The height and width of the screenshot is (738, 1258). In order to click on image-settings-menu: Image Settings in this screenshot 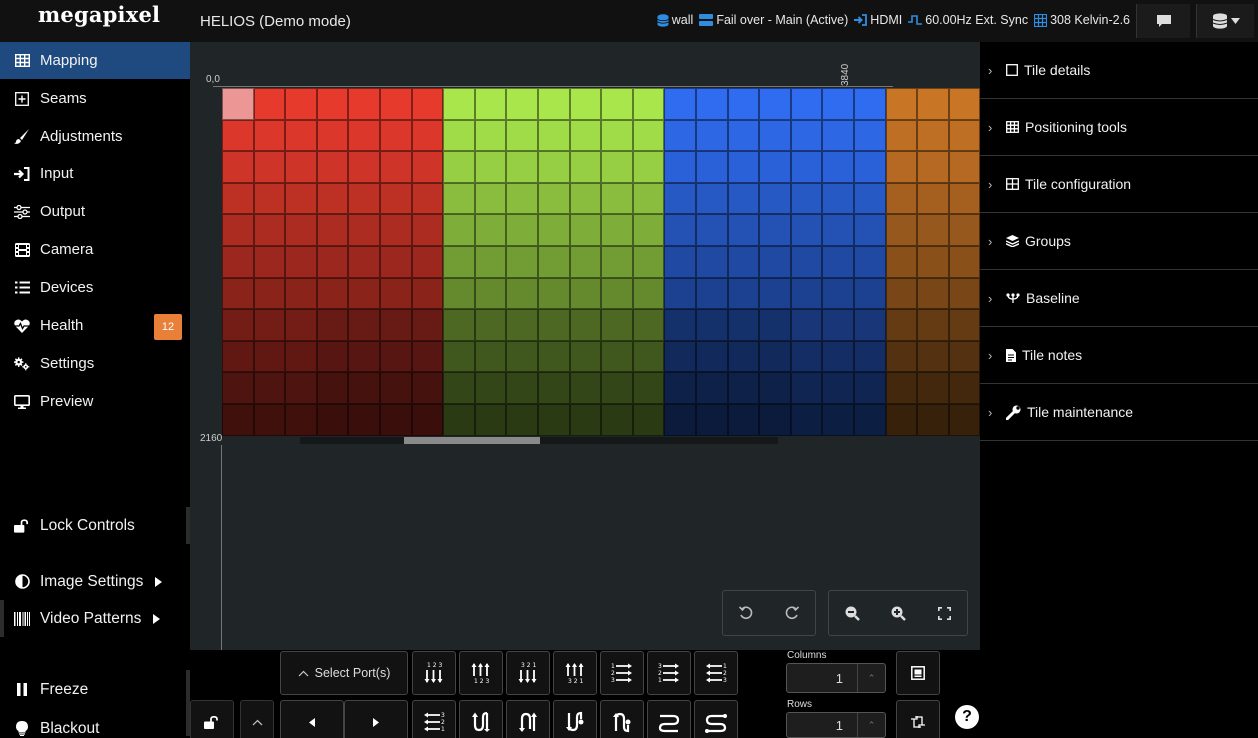, I will do `click(95, 581)`.